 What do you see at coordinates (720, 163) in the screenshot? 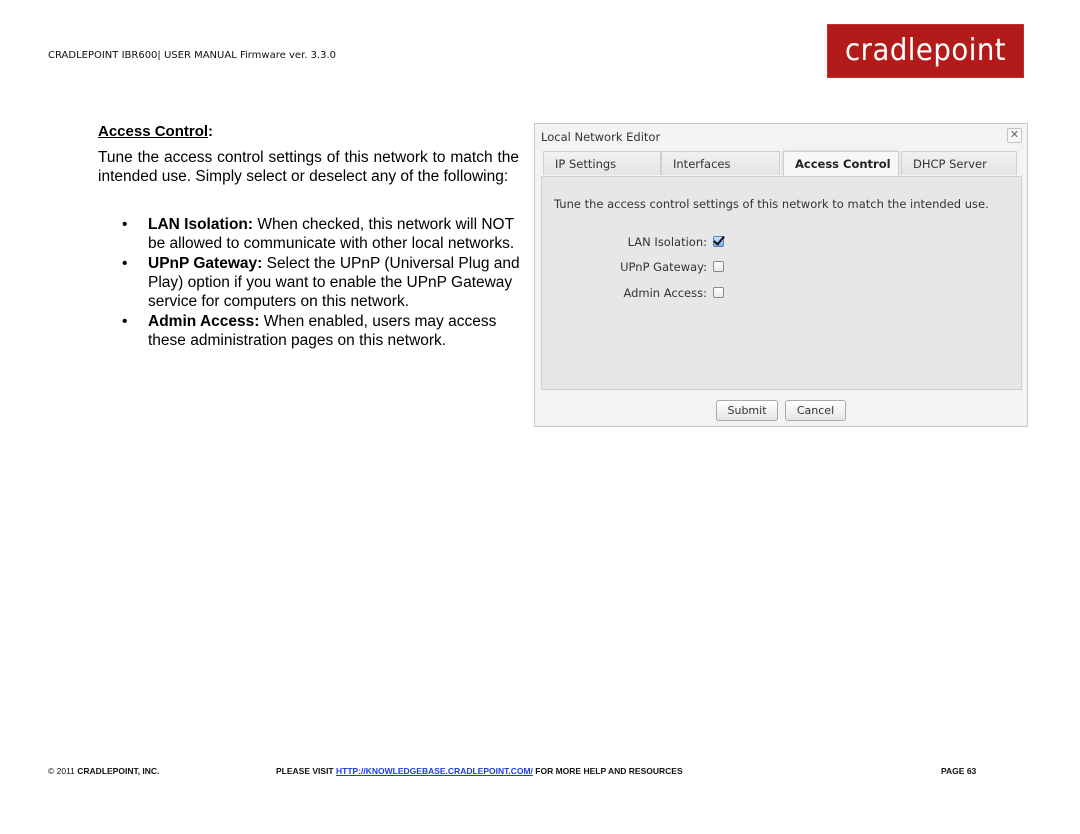
I see `tab-interfaces: Interfaces` at bounding box center [720, 163].